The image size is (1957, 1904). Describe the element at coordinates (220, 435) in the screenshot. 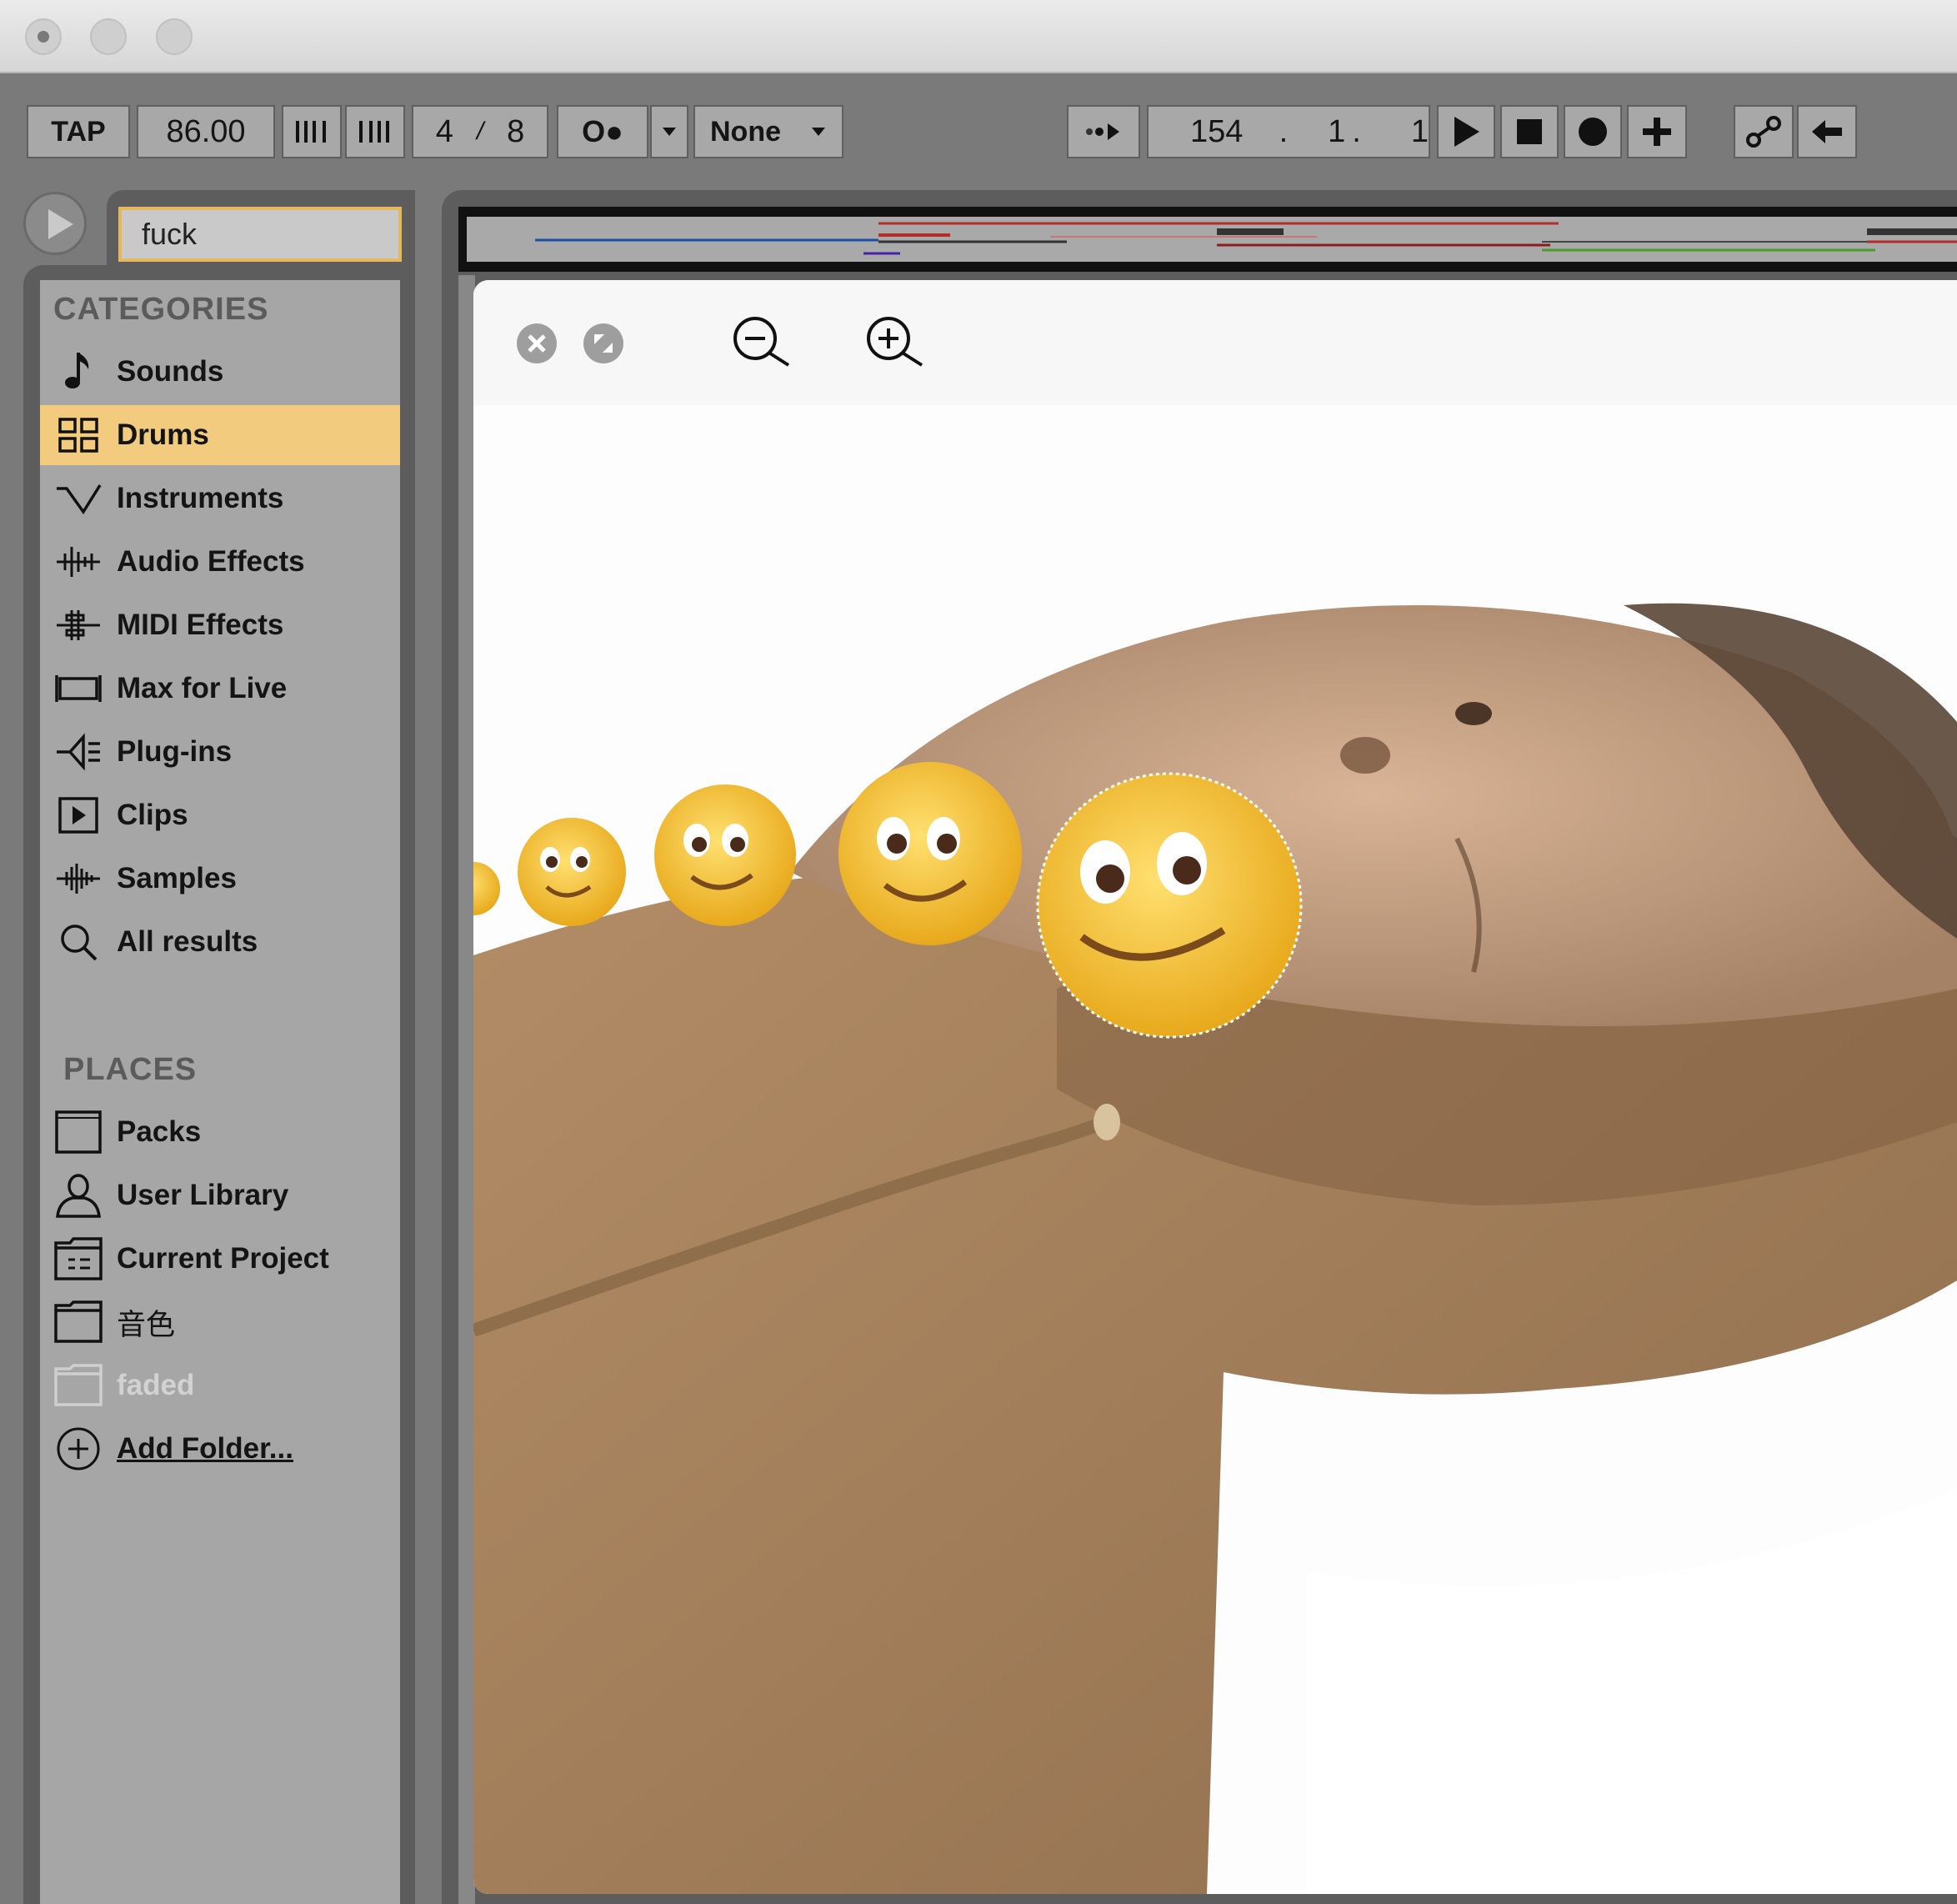

I see `category-drums: Drums` at that location.